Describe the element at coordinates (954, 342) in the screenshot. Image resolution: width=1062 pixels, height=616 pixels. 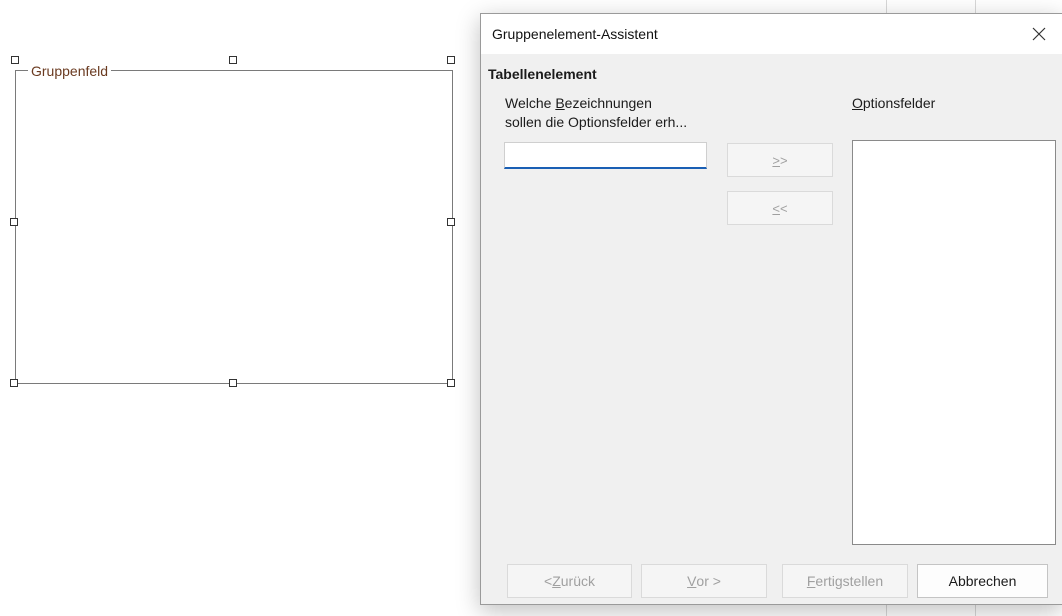
I see `options-listbox` at that location.